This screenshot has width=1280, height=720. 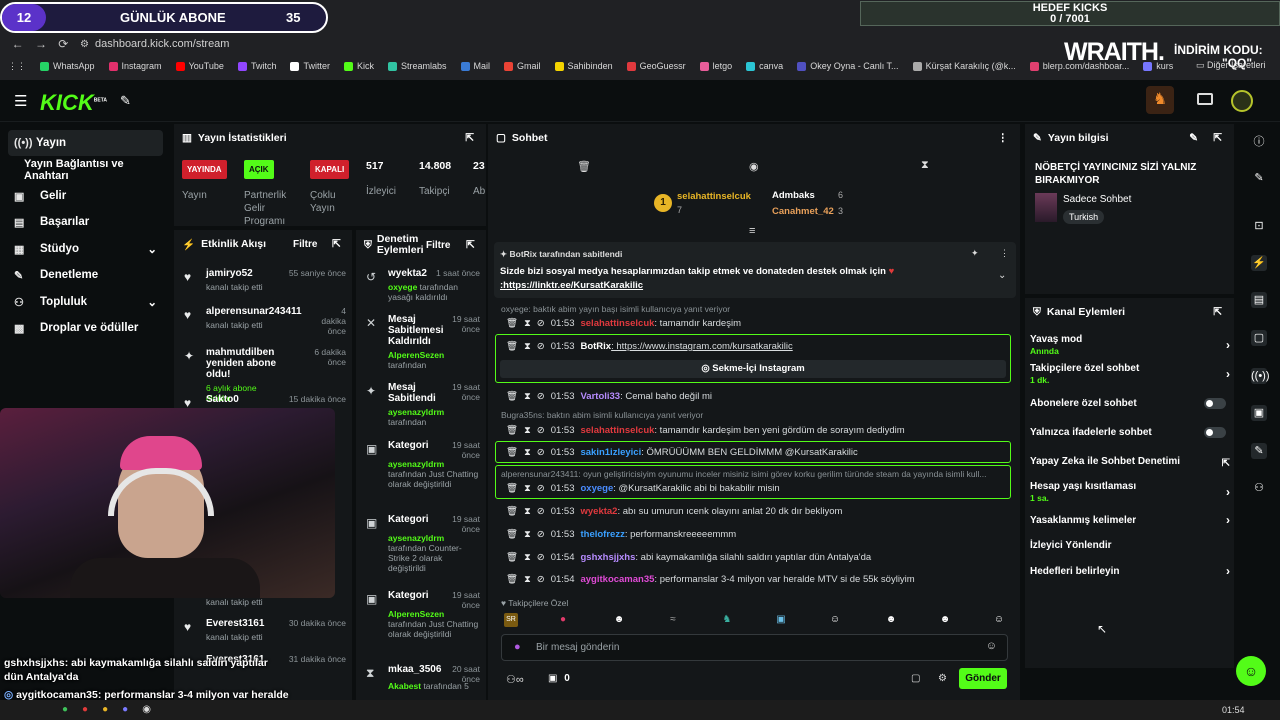 What do you see at coordinates (727, 620) in the screenshot?
I see `emote-icon: ♞` at bounding box center [727, 620].